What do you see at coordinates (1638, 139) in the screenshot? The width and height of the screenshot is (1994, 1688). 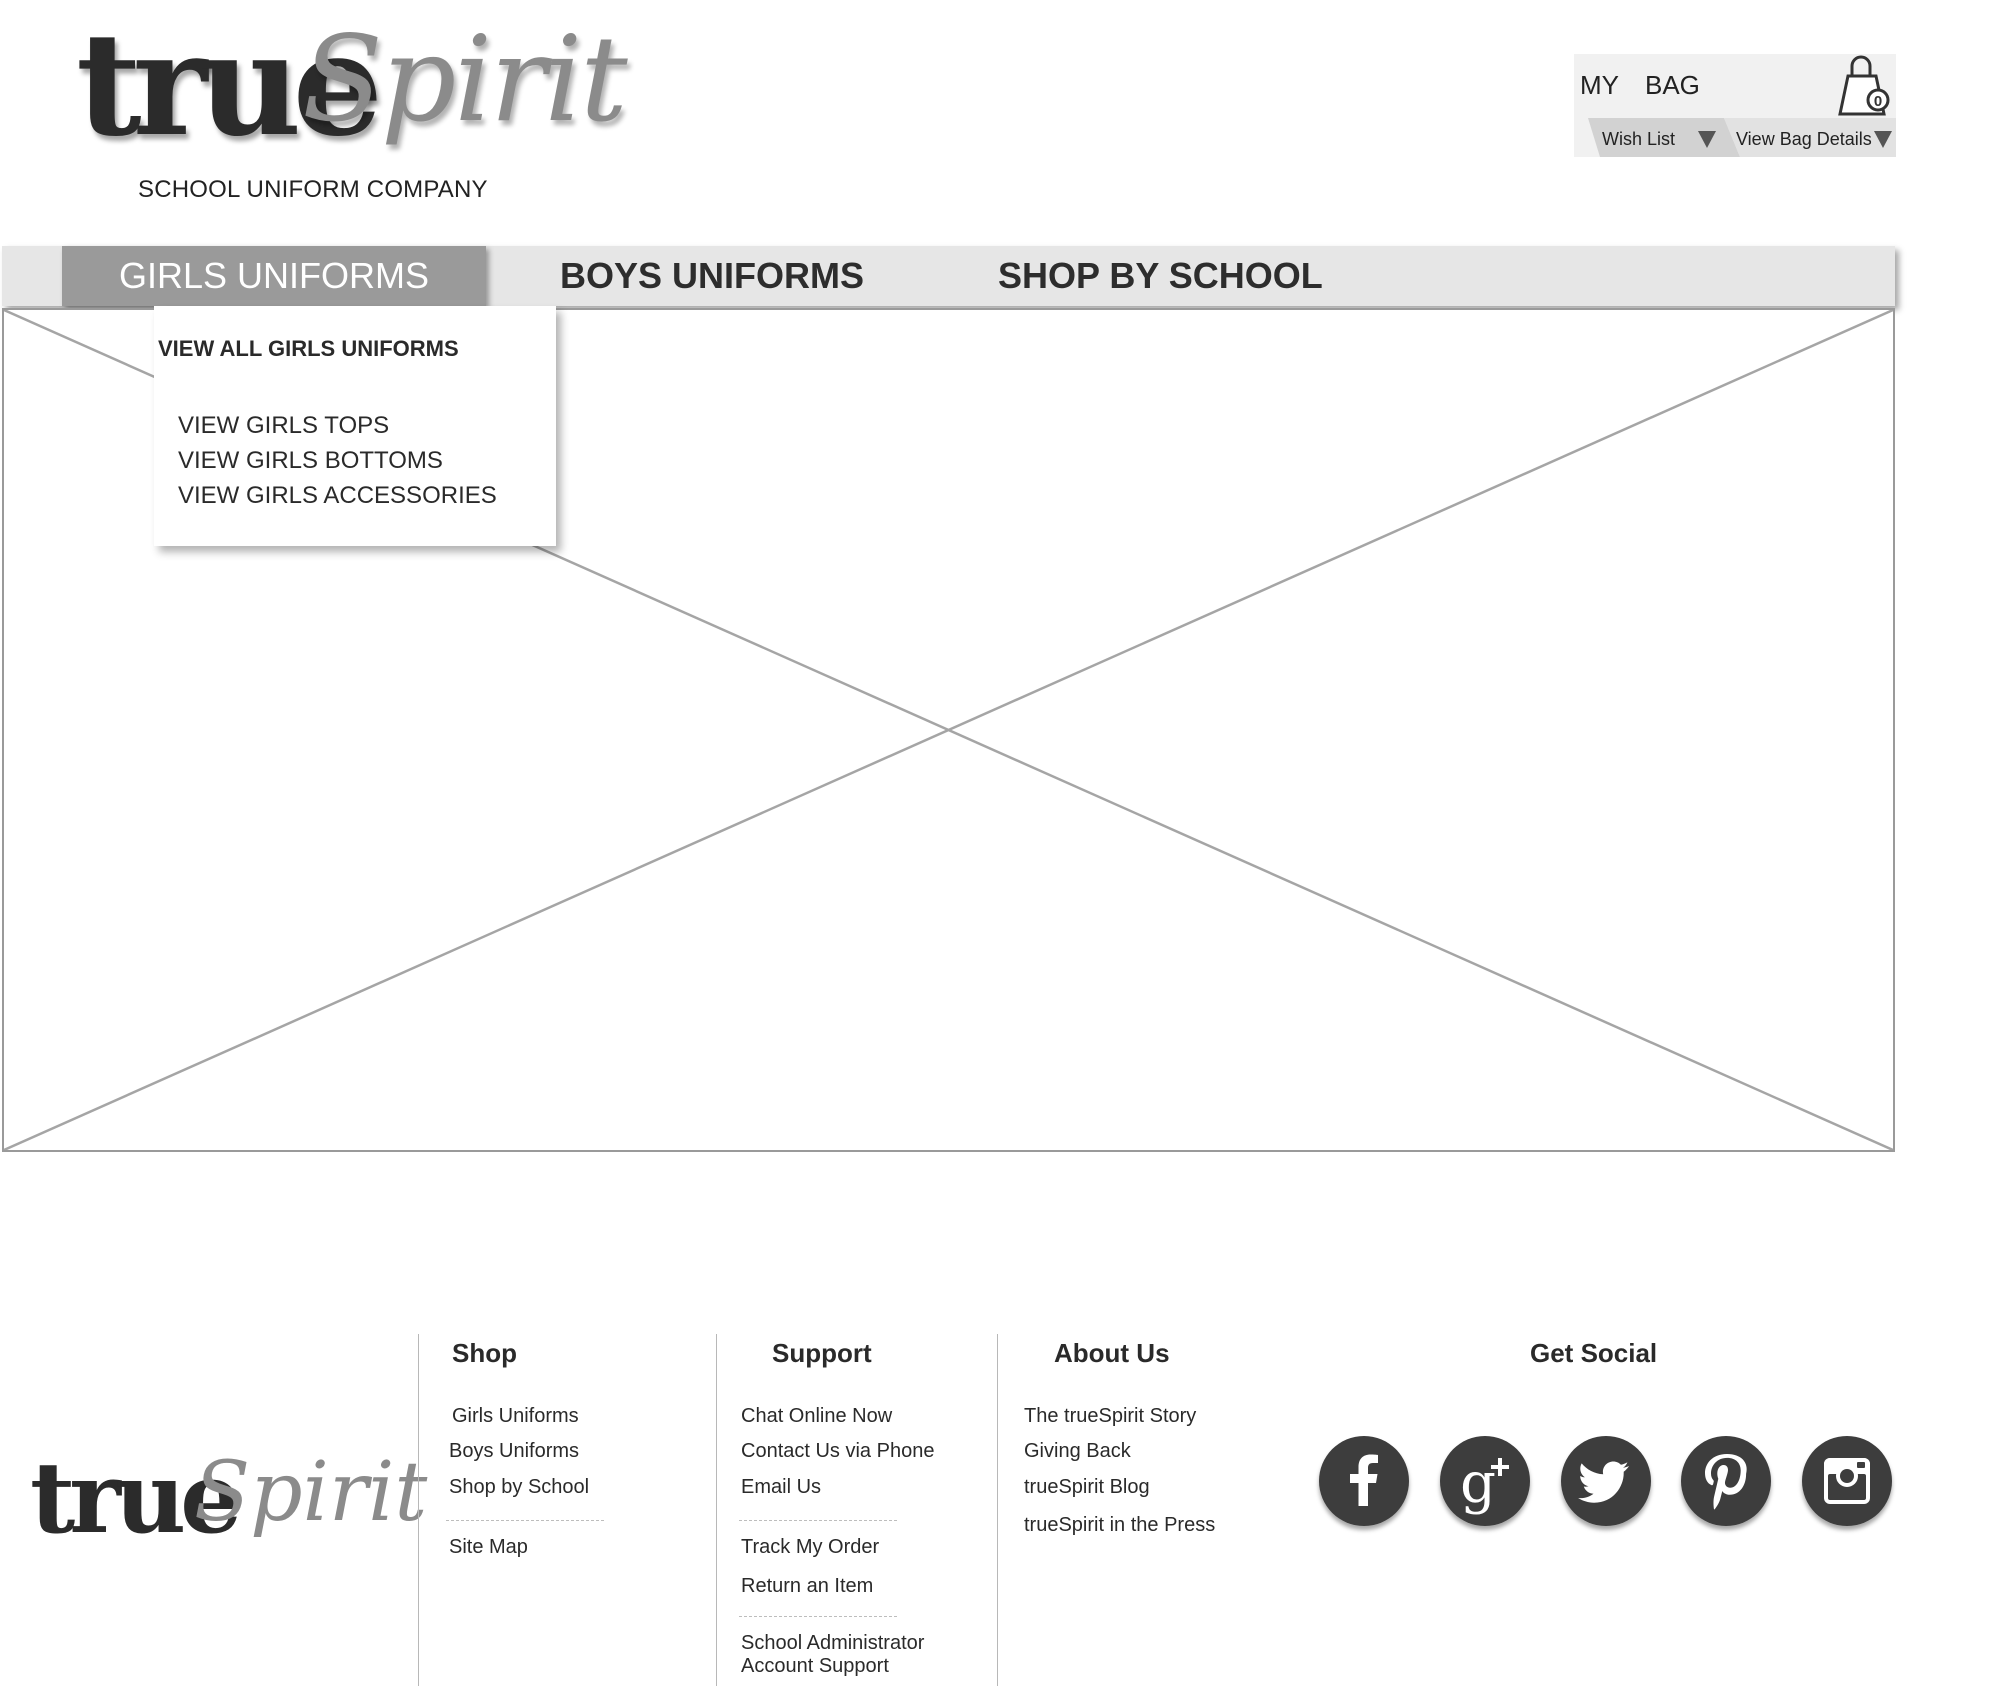 I see `wish-list-link: Wish List` at bounding box center [1638, 139].